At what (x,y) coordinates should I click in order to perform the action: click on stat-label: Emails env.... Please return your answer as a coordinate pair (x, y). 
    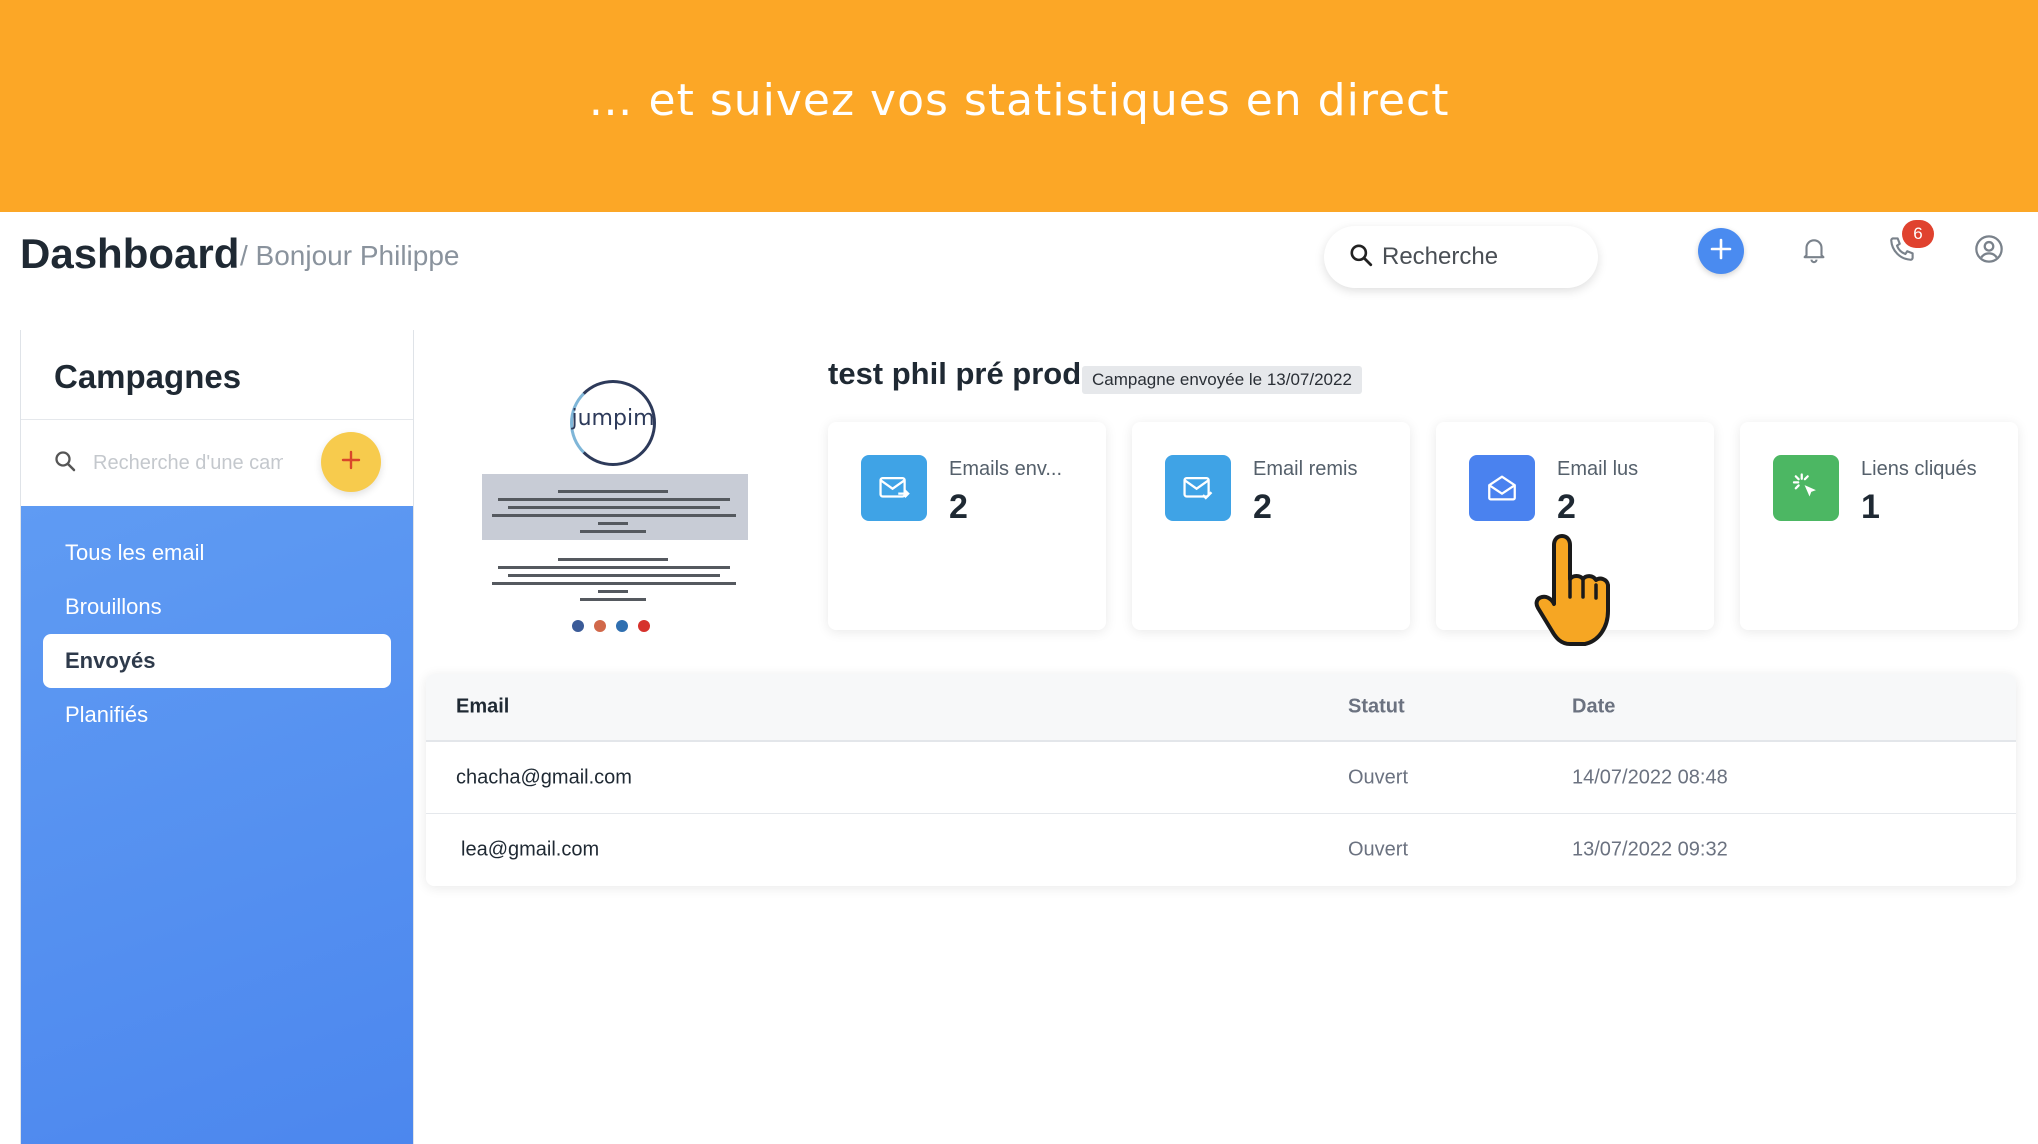
    Looking at the image, I should click on (1005, 469).